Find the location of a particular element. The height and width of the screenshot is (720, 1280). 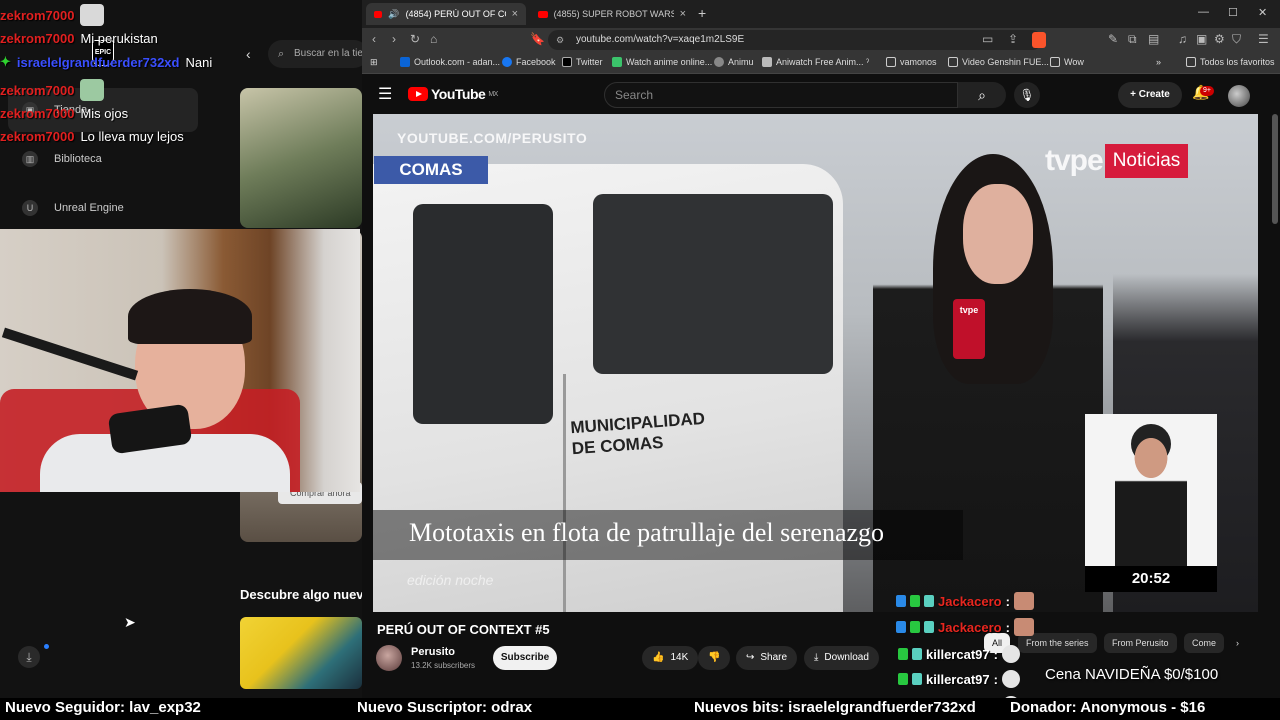

facebook-icon is located at coordinates (507, 62).